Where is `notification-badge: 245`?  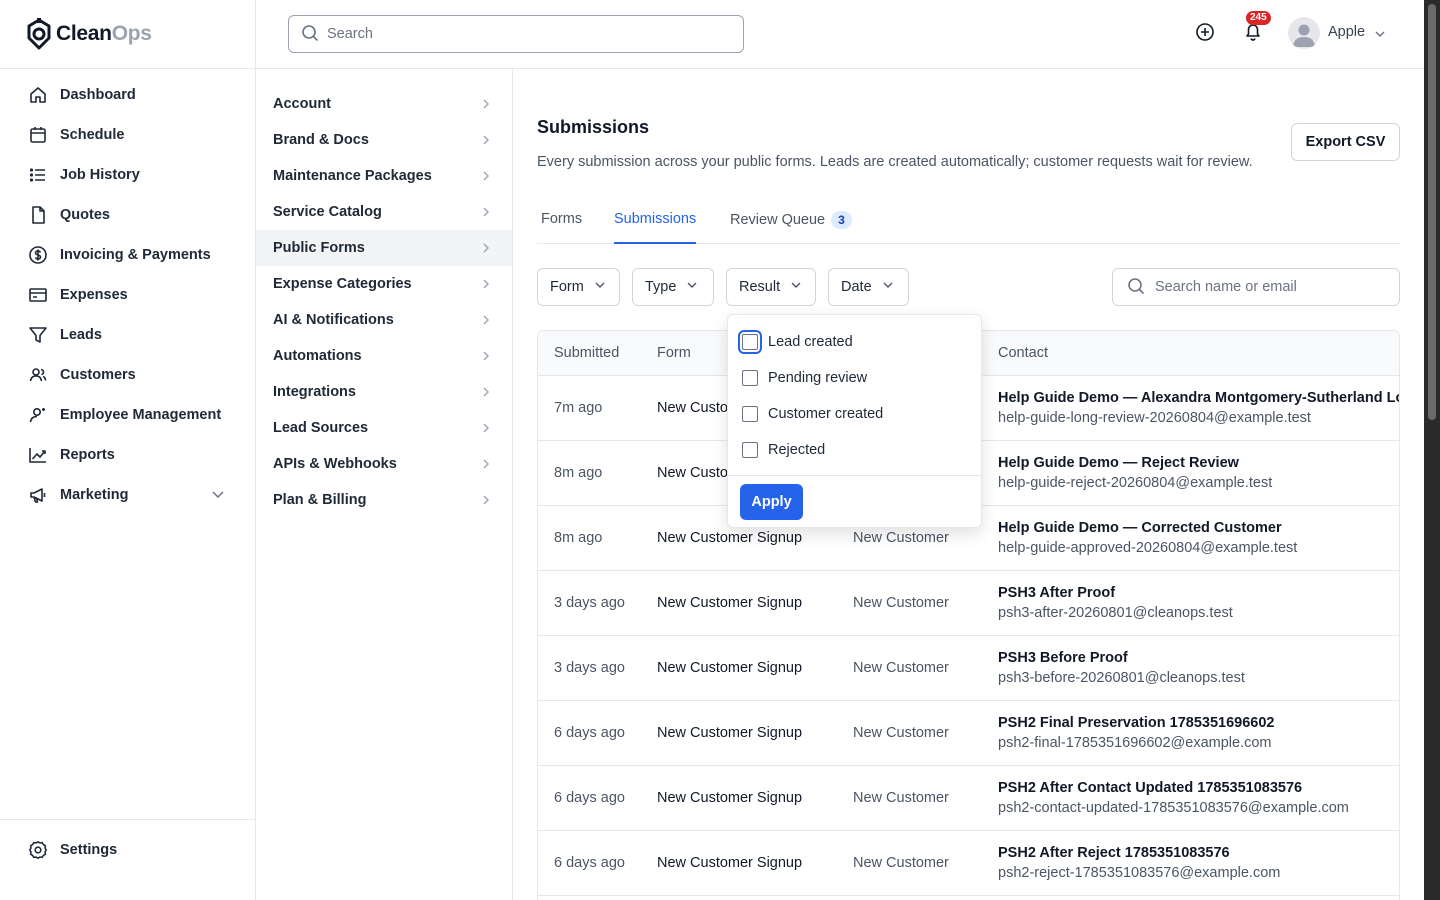
notification-badge: 245 is located at coordinates (1258, 18).